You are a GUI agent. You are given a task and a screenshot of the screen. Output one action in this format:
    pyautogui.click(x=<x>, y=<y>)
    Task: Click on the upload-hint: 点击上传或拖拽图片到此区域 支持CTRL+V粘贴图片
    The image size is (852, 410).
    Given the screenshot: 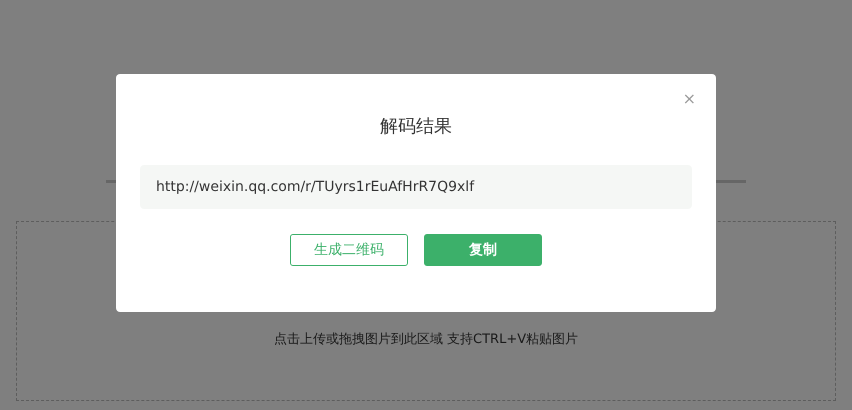 What is the action you would take?
    pyautogui.click(x=426, y=340)
    